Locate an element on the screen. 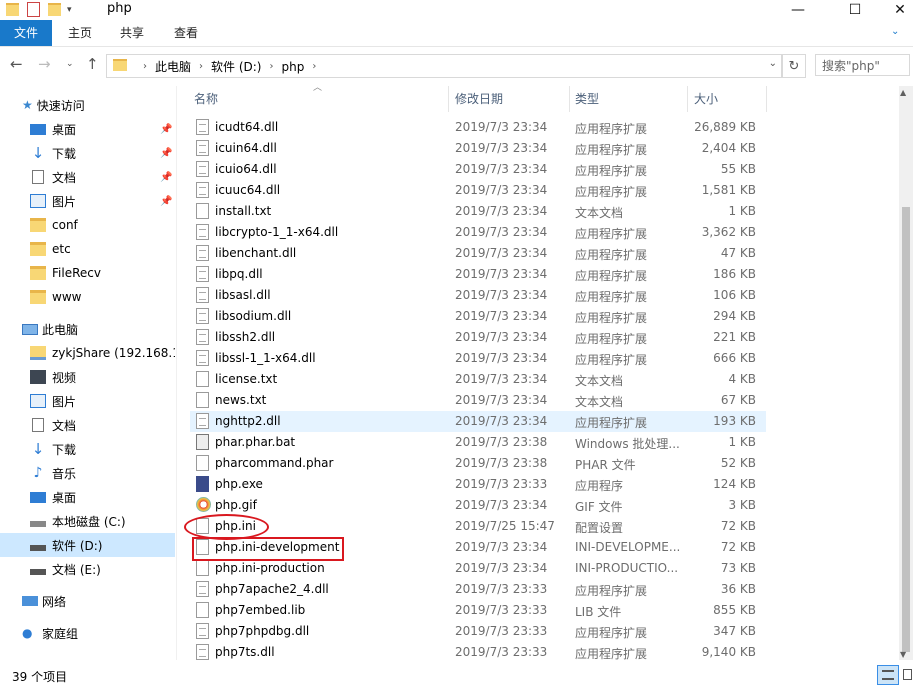  close-button: ✕ is located at coordinates (895, 10).